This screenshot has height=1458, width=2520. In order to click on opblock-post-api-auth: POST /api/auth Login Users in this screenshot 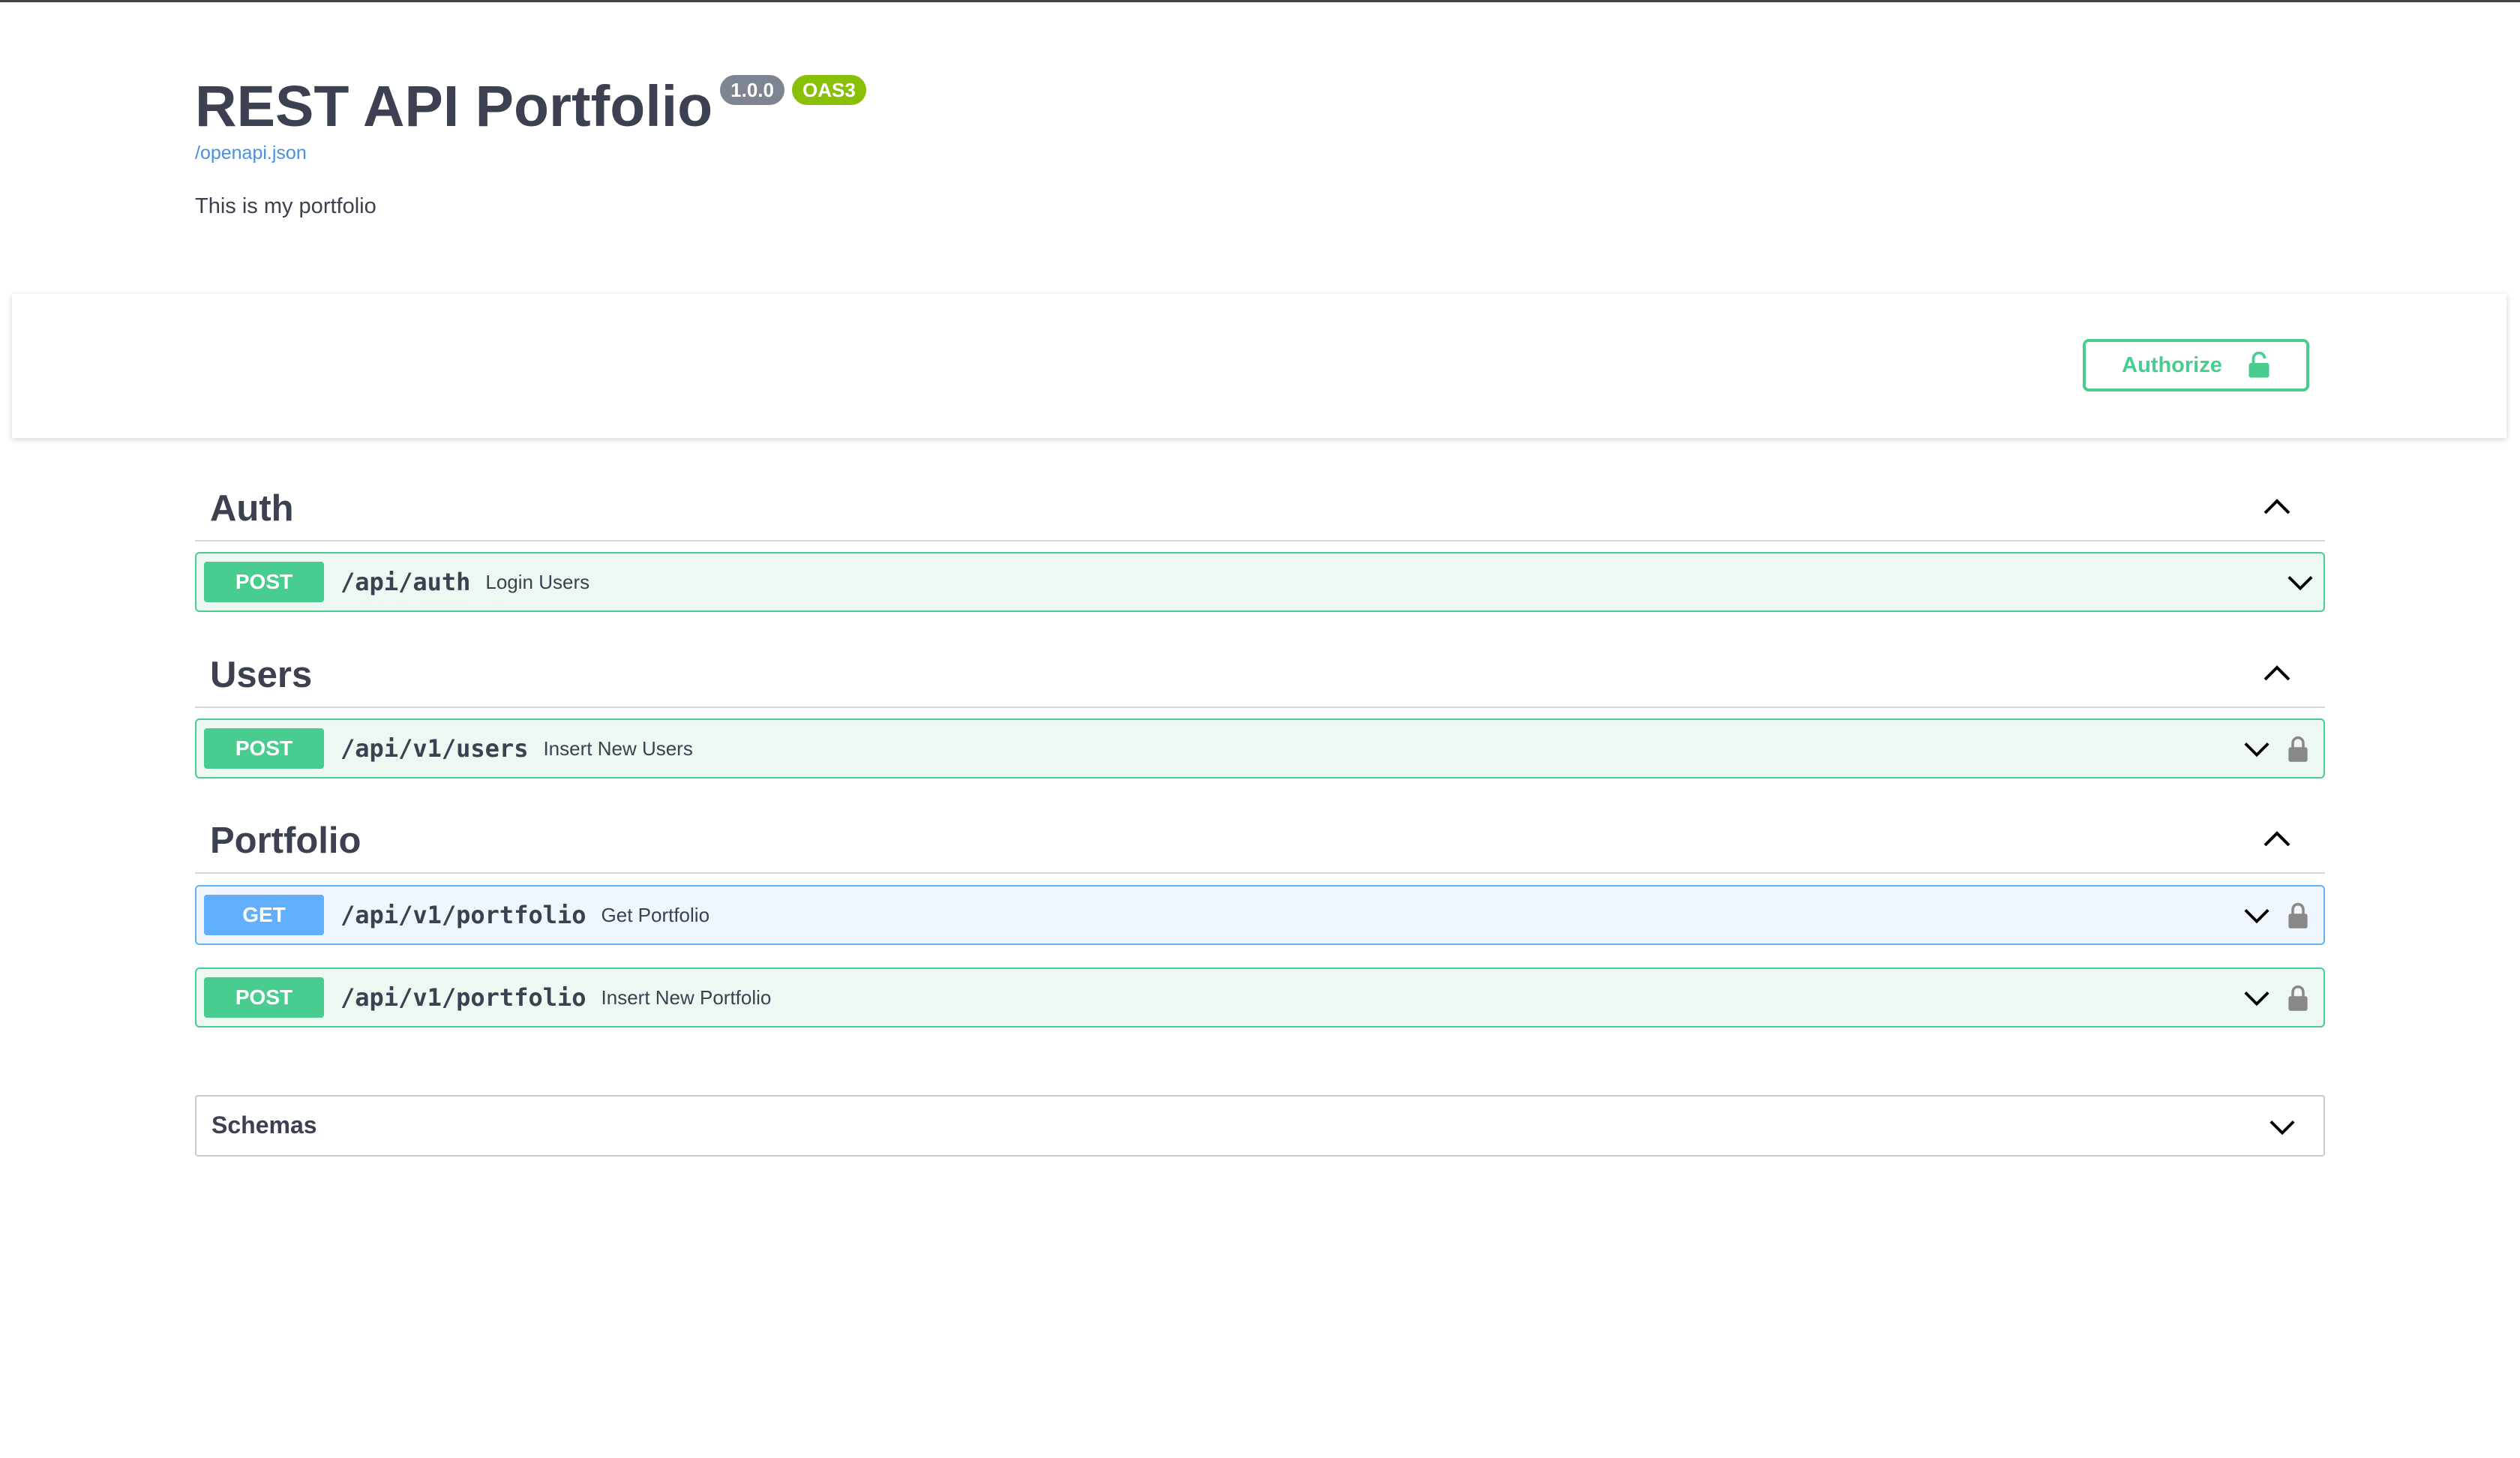, I will do `click(1260, 582)`.